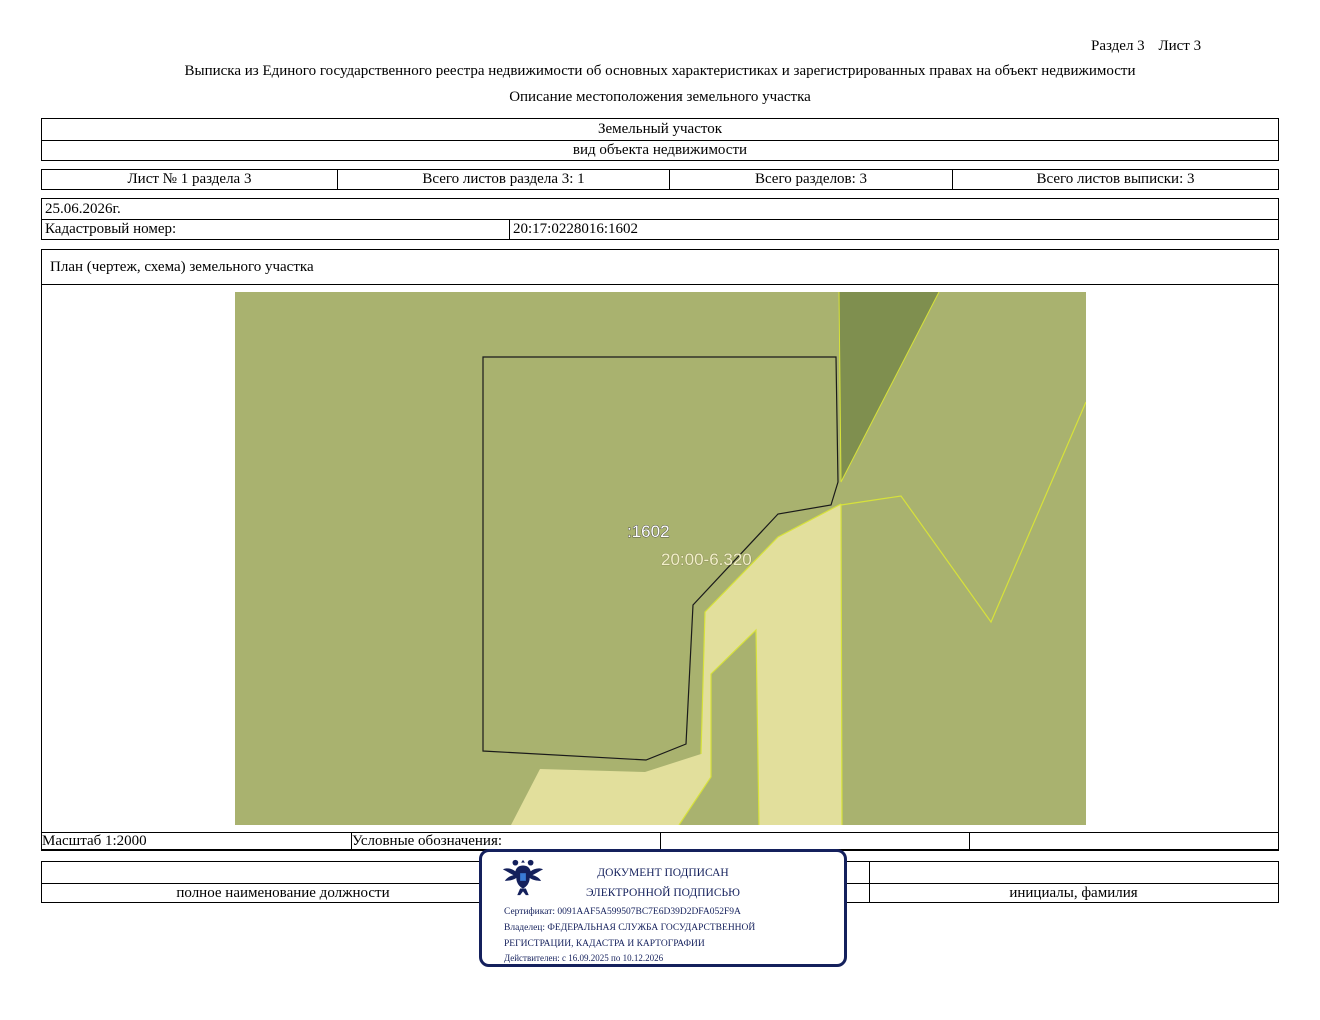 This screenshot has height=1020, width=1320. What do you see at coordinates (604, 944) in the screenshot?
I see `stamp-owner-2: РЕГИСТРАЦИИ, КАДАСТРА И КАРТОГРАФИИ` at bounding box center [604, 944].